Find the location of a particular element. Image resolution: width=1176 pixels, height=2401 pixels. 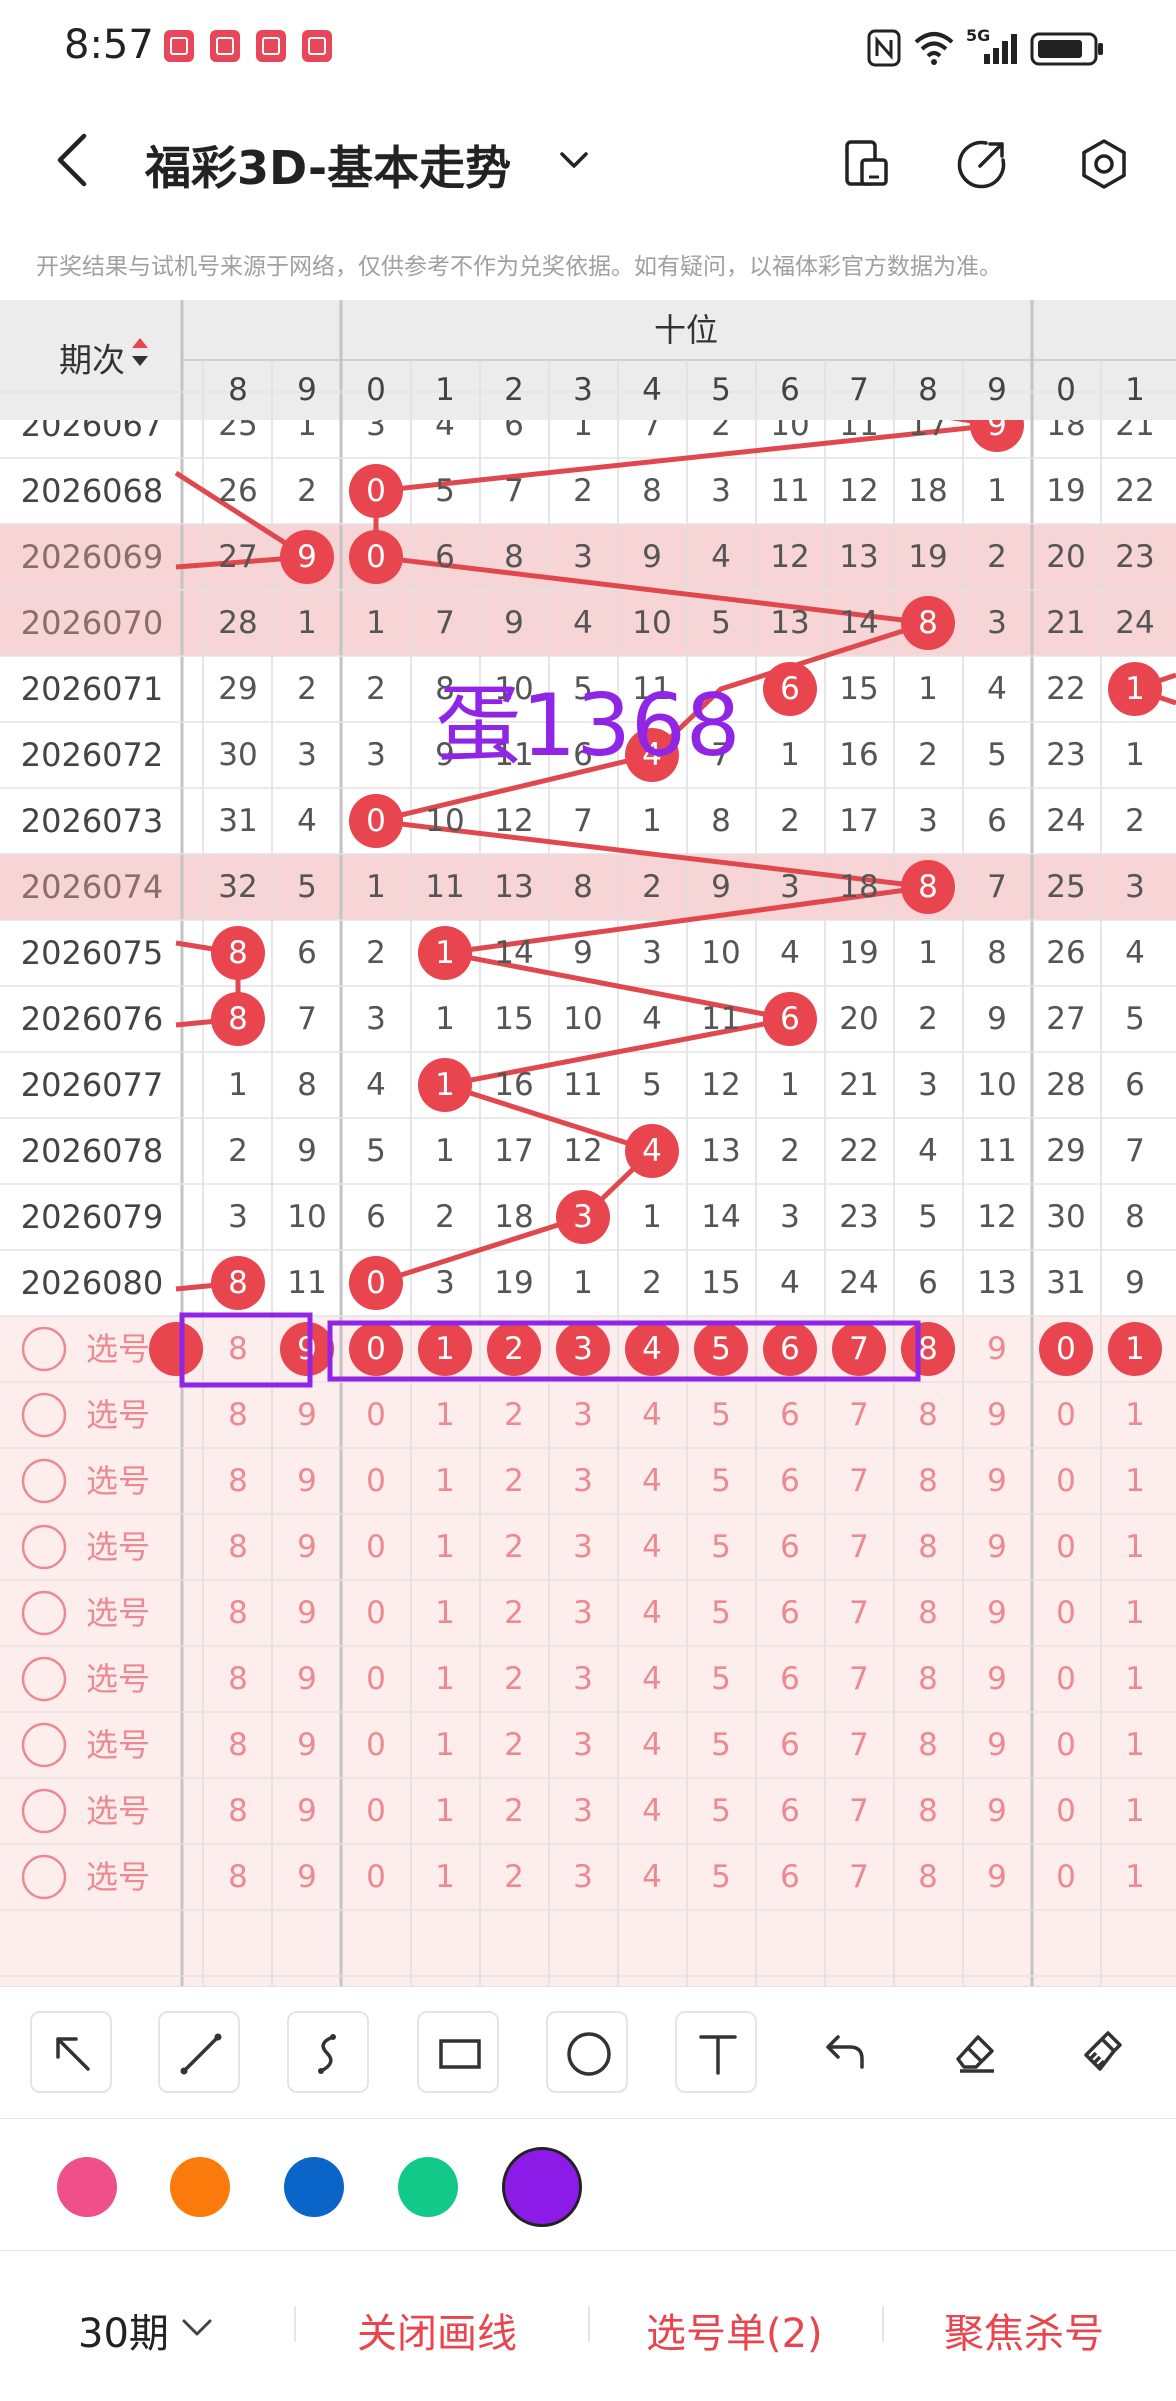

miss-cell: 32 is located at coordinates (237, 887).